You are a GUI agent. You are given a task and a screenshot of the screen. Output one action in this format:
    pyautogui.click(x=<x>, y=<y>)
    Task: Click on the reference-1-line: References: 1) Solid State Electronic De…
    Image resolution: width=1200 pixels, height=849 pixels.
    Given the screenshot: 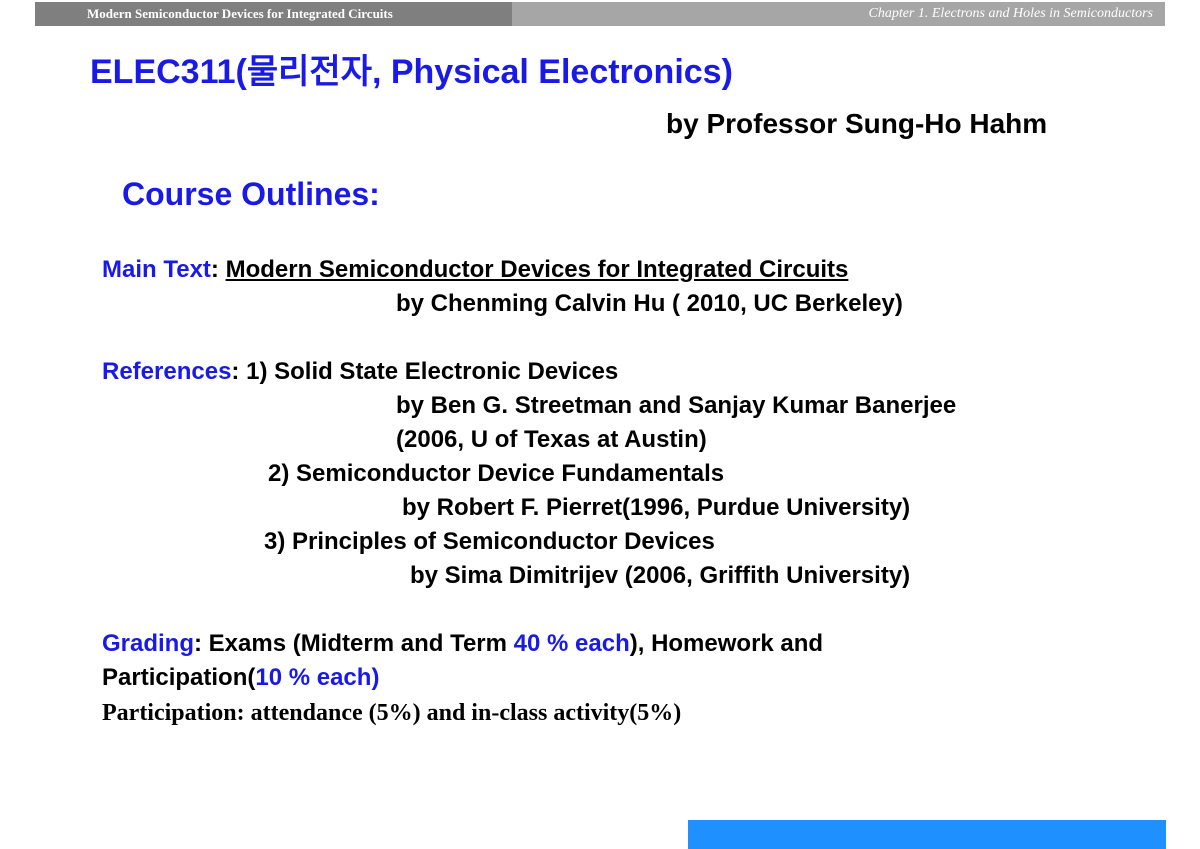 What is the action you would take?
    pyautogui.click(x=360, y=372)
    